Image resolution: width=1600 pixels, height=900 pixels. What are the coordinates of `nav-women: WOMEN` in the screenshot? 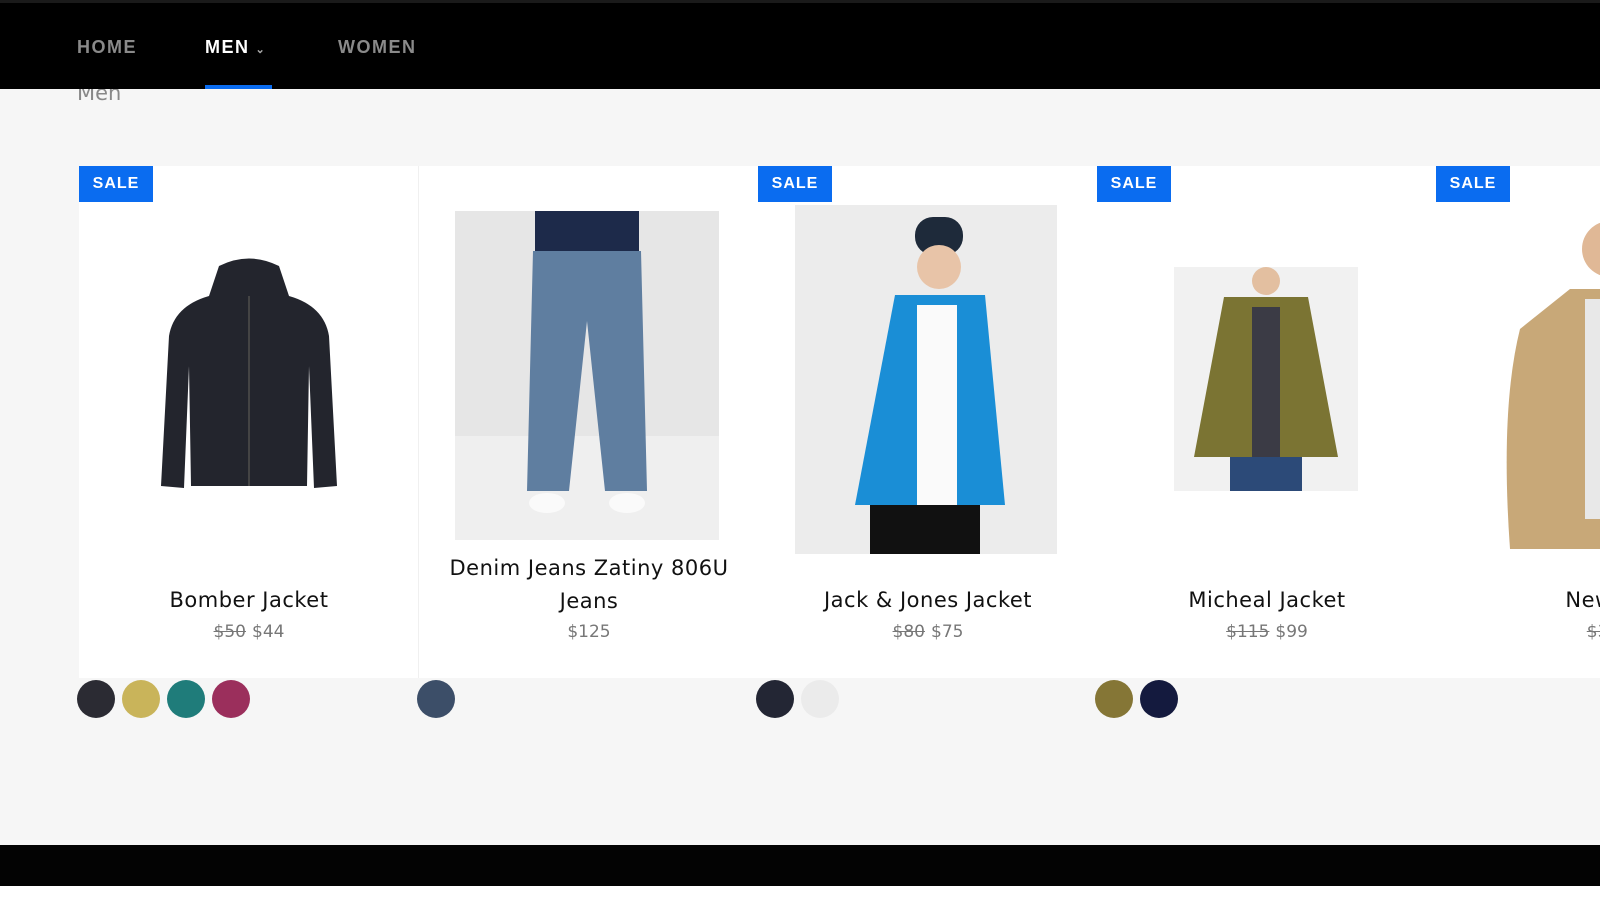 It's located at (377, 47).